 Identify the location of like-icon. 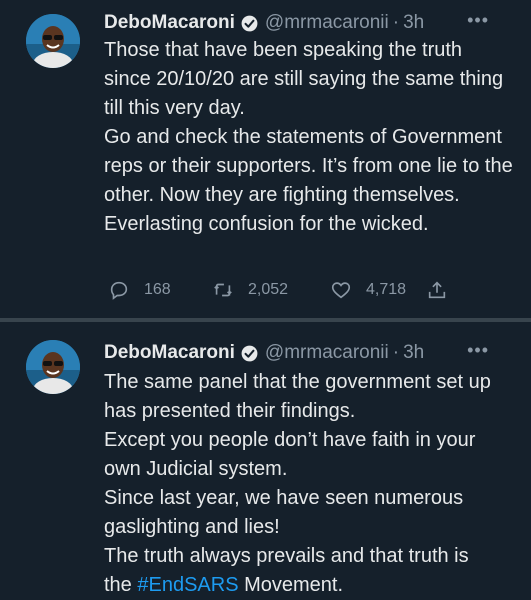
(341, 290).